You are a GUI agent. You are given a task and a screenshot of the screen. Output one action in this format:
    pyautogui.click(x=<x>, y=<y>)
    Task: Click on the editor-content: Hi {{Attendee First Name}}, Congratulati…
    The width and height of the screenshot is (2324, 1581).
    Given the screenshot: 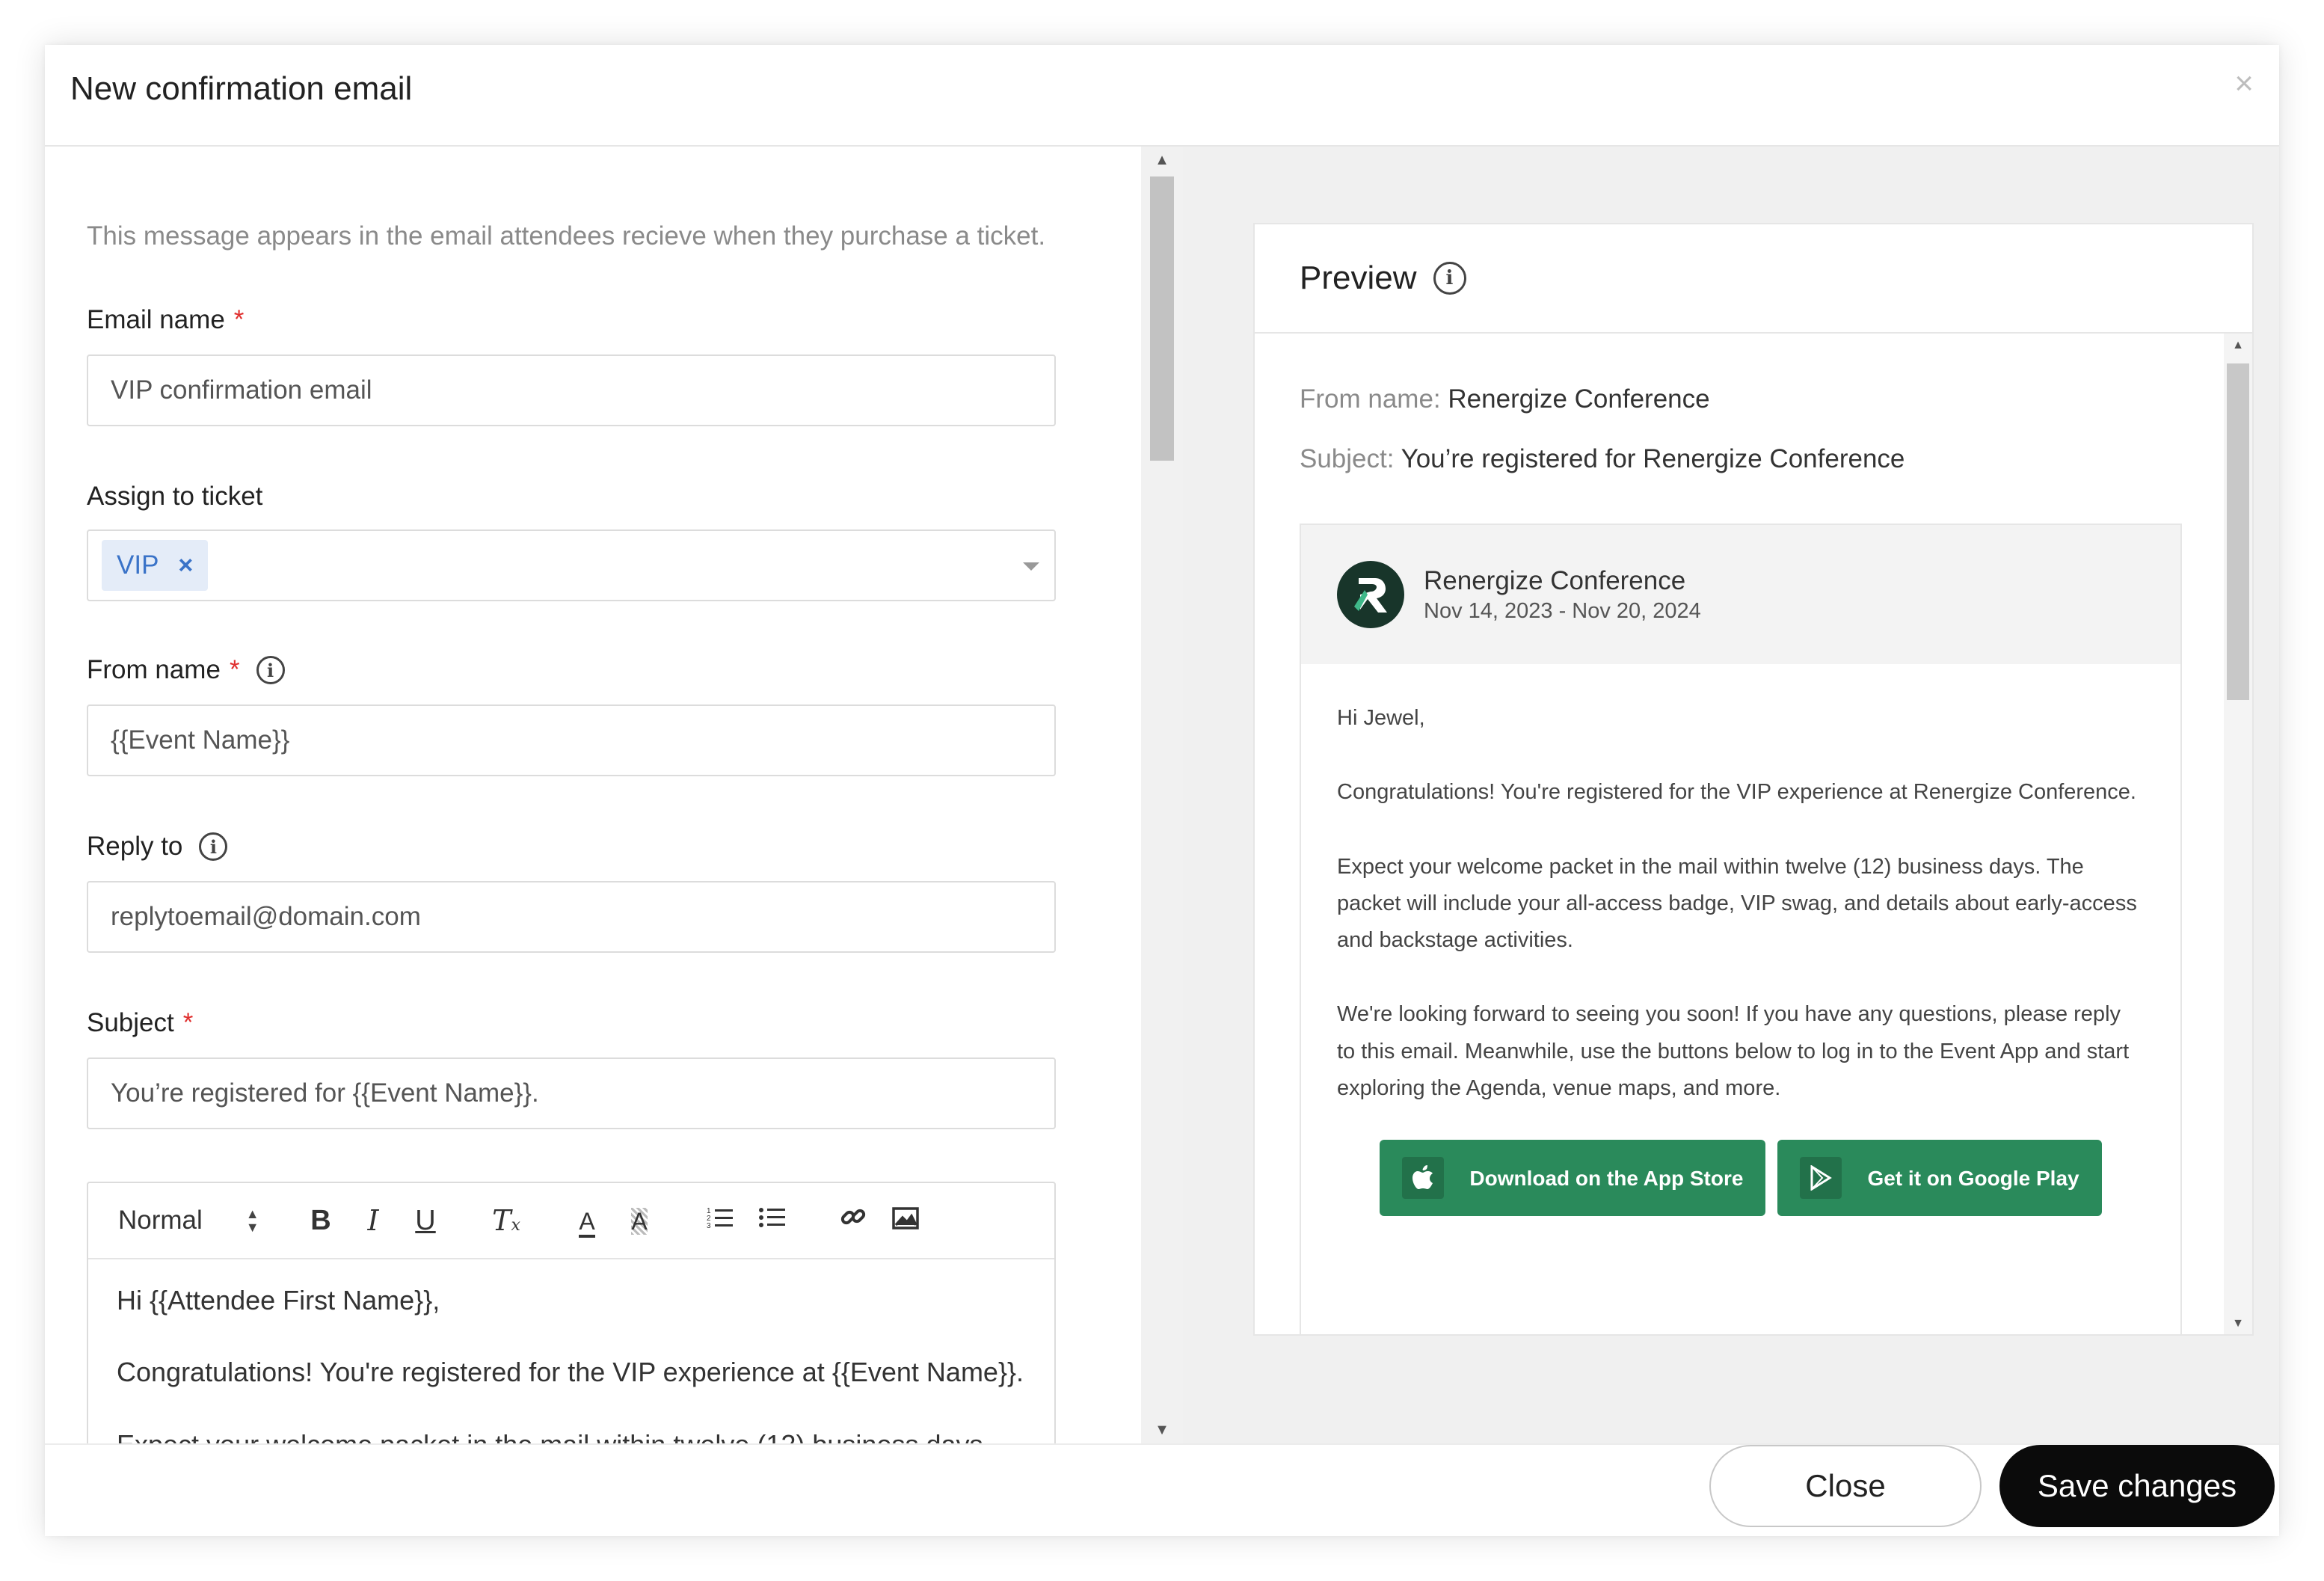 What is the action you would take?
    pyautogui.click(x=571, y=1351)
    